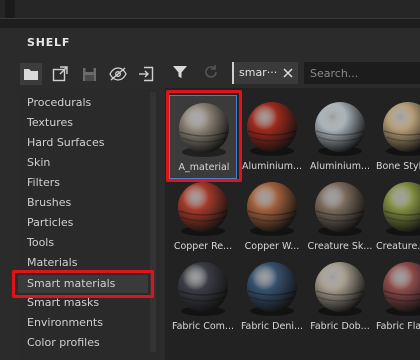 This screenshot has height=360, width=420. What do you see at coordinates (210, 9) in the screenshot?
I see `top-strip` at bounding box center [210, 9].